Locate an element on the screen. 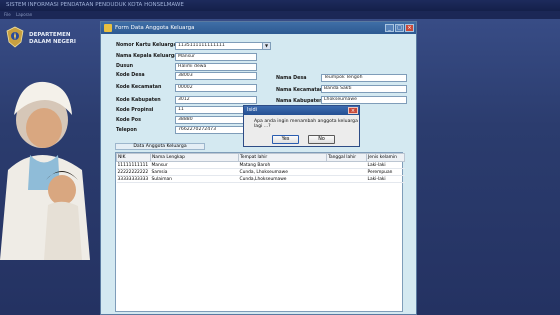 The width and height of the screenshot is (560, 315). cell-jenis-kelamin: Perempuan is located at coordinates (385, 172).